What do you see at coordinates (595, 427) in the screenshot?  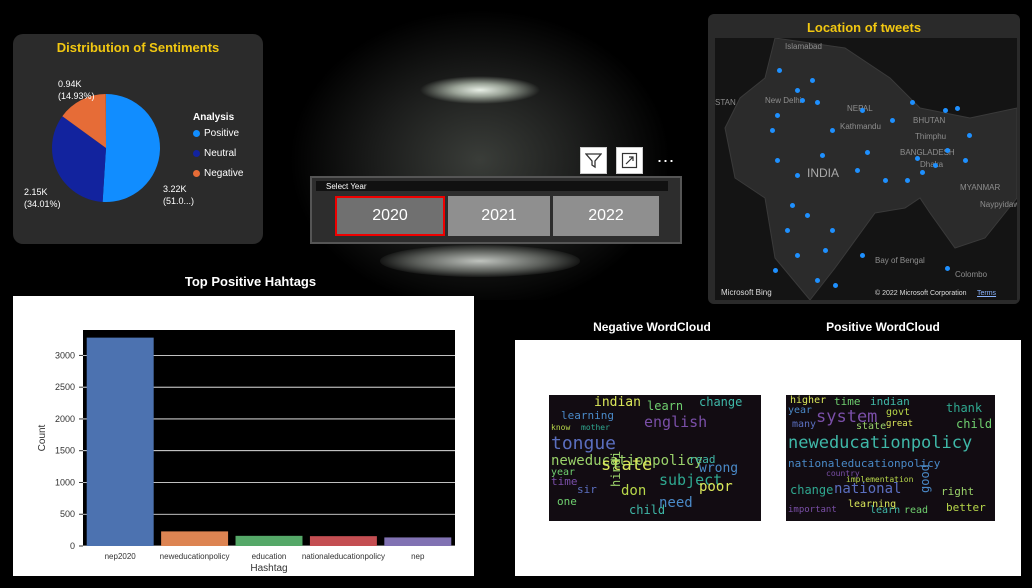 I see `wordcloud-word: mother` at bounding box center [595, 427].